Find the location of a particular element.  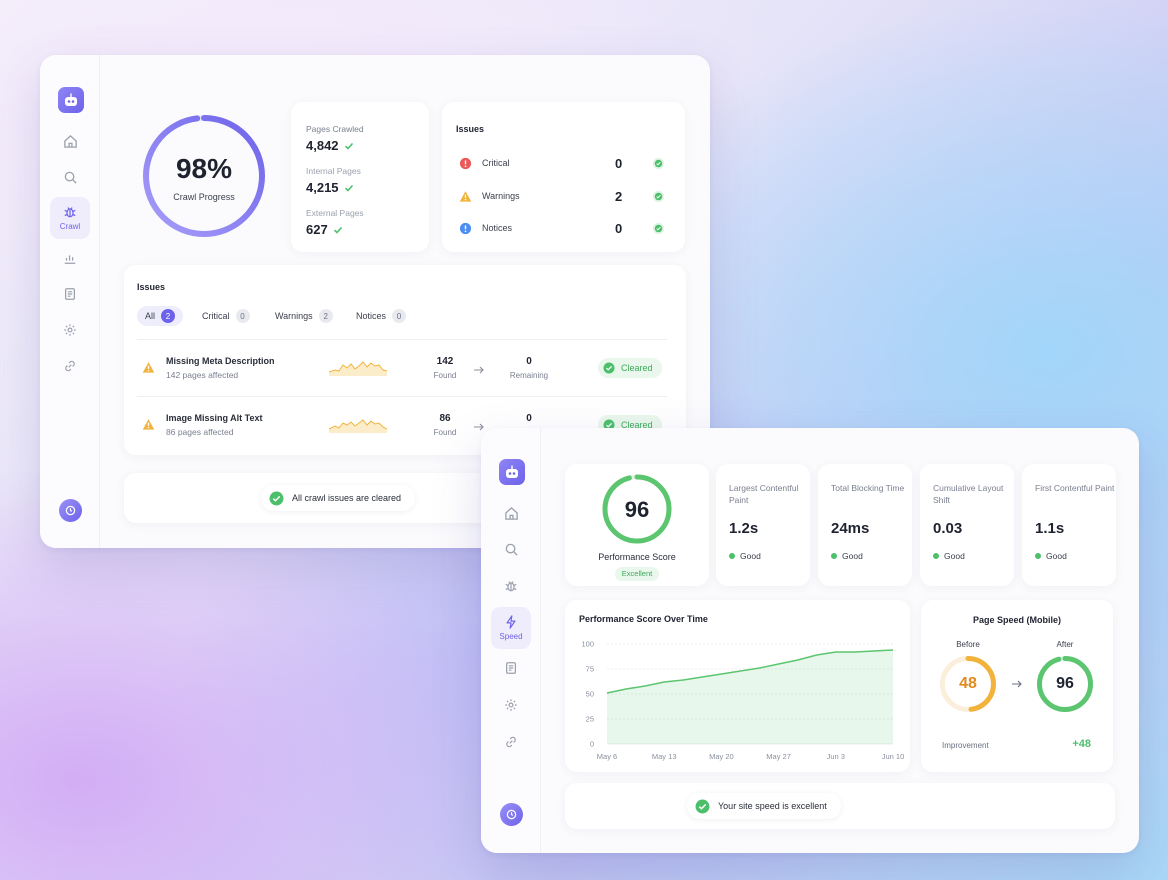

after-label: After is located at coordinates (1065, 644).